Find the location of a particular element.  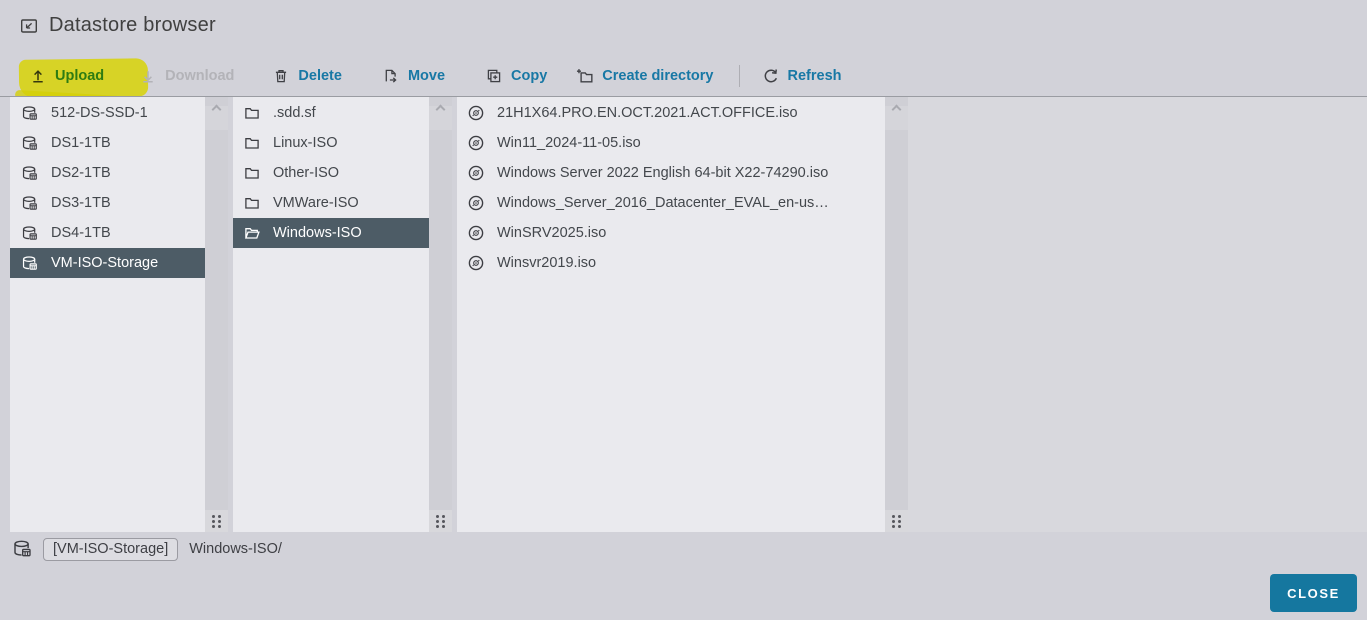

folder-row: Linux-ISO is located at coordinates (331, 143).